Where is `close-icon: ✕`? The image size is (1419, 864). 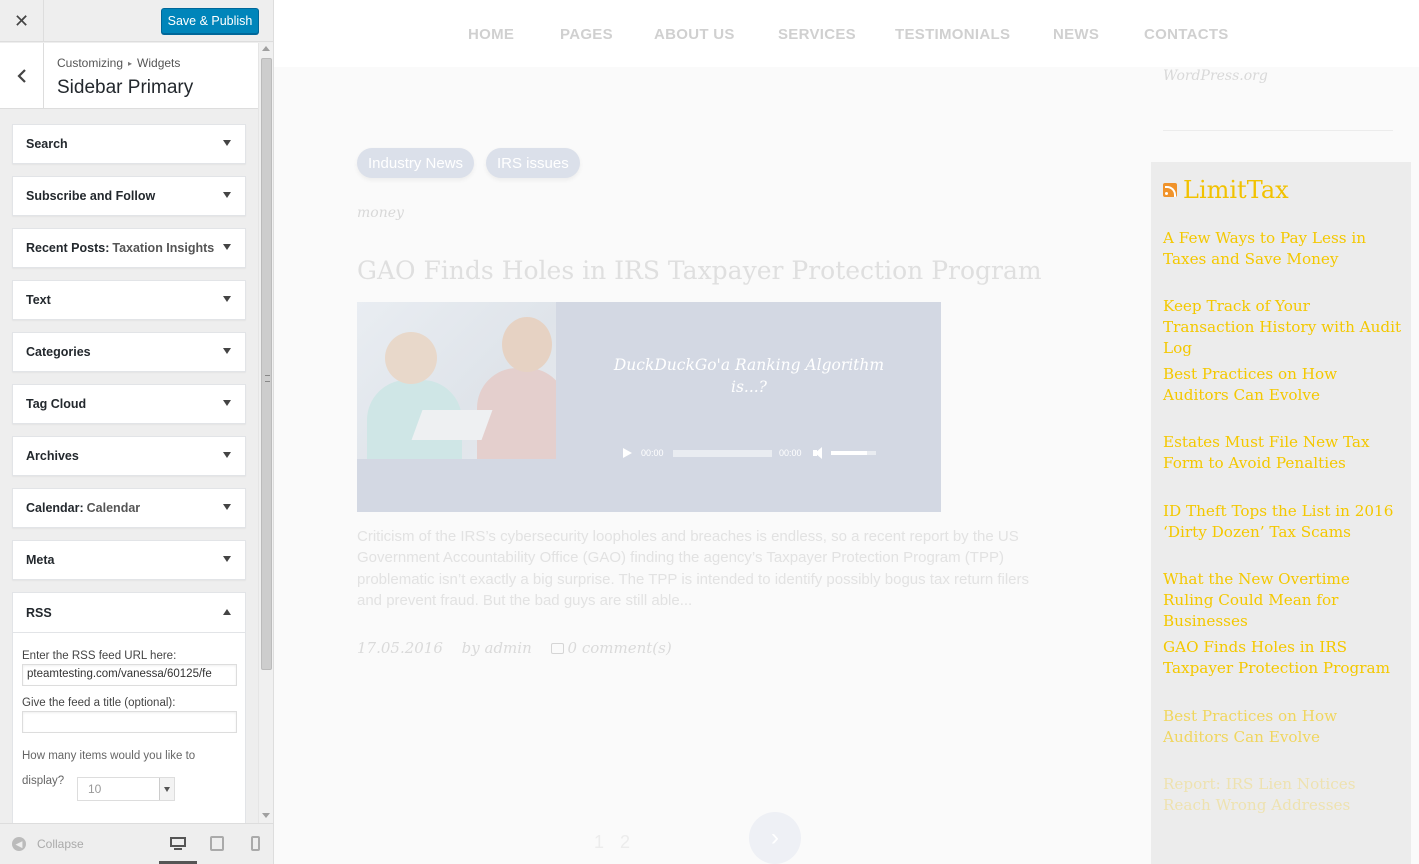
close-icon: ✕ is located at coordinates (21, 20).